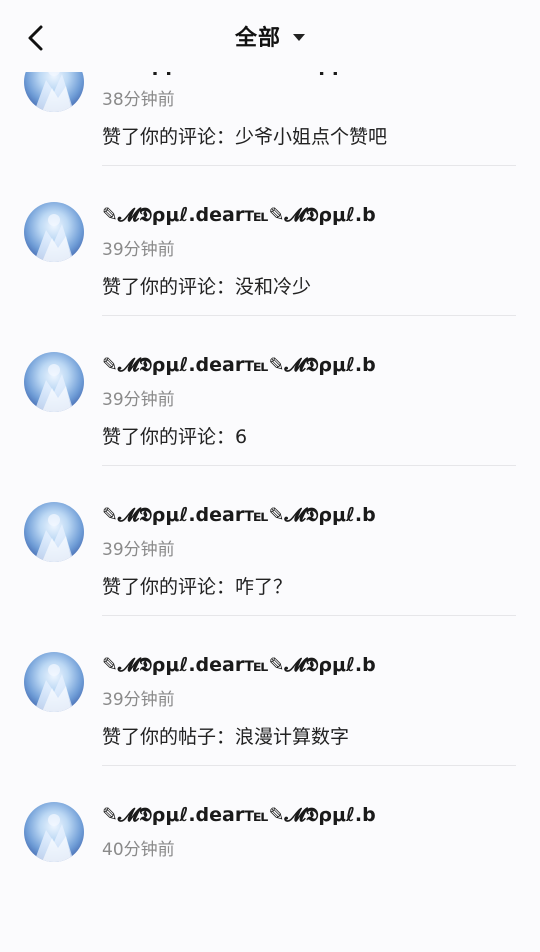 This screenshot has width=540, height=952. What do you see at coordinates (138, 850) in the screenshot?
I see `timestamp: 40分钟前` at bounding box center [138, 850].